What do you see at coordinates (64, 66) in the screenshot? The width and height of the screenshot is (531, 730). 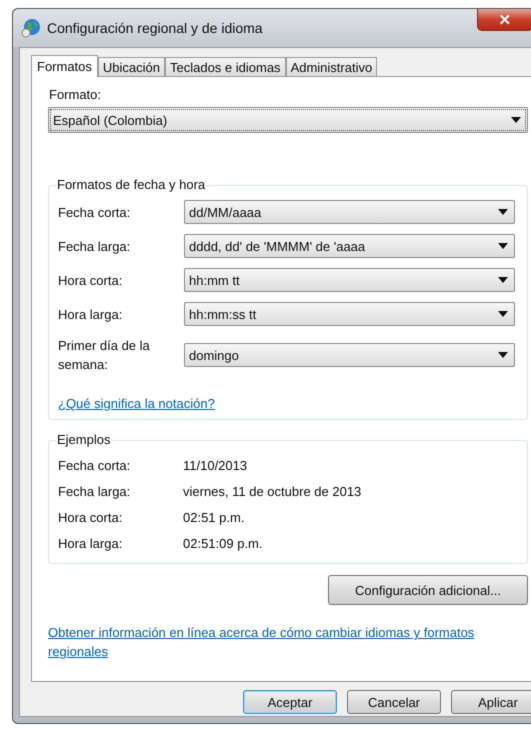 I see `tab: Formatos` at bounding box center [64, 66].